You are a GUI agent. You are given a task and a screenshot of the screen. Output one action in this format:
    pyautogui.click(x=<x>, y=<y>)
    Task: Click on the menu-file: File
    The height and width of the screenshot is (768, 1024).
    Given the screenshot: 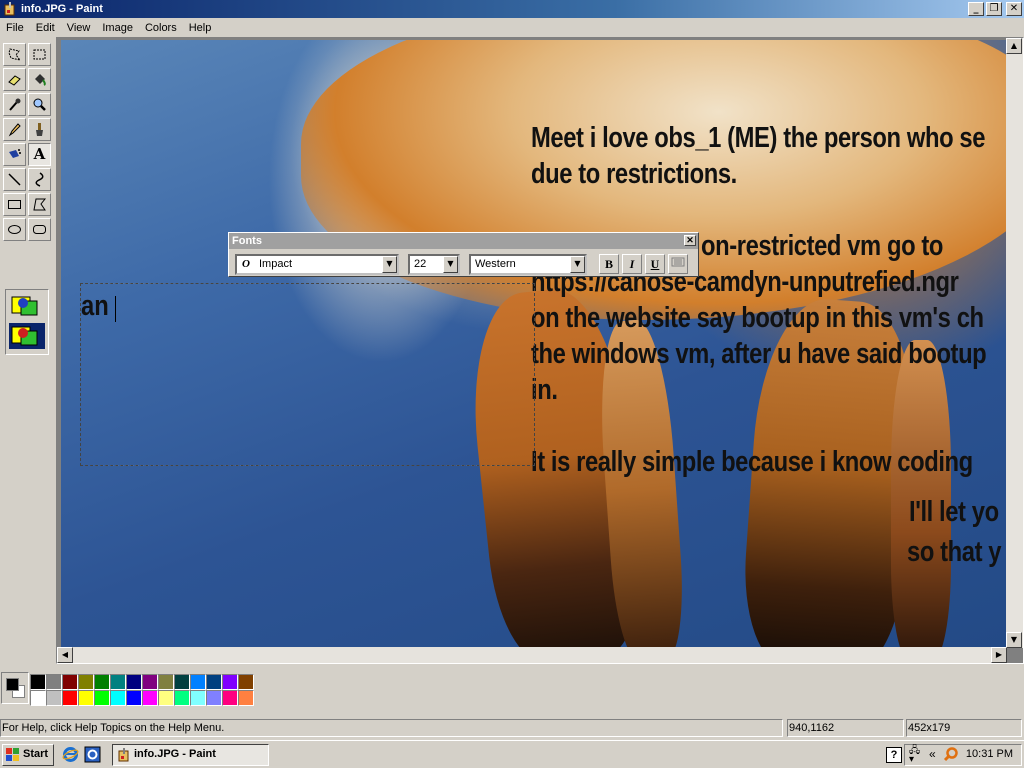 What is the action you would take?
    pyautogui.click(x=15, y=28)
    